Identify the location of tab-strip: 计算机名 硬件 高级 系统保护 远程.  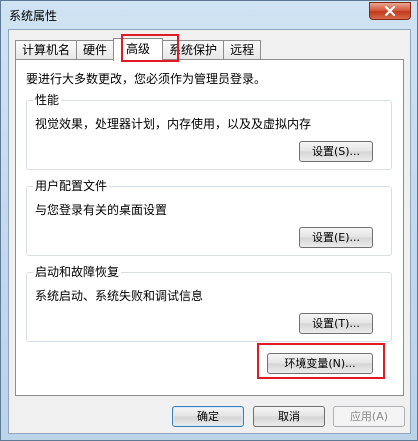
(138, 49).